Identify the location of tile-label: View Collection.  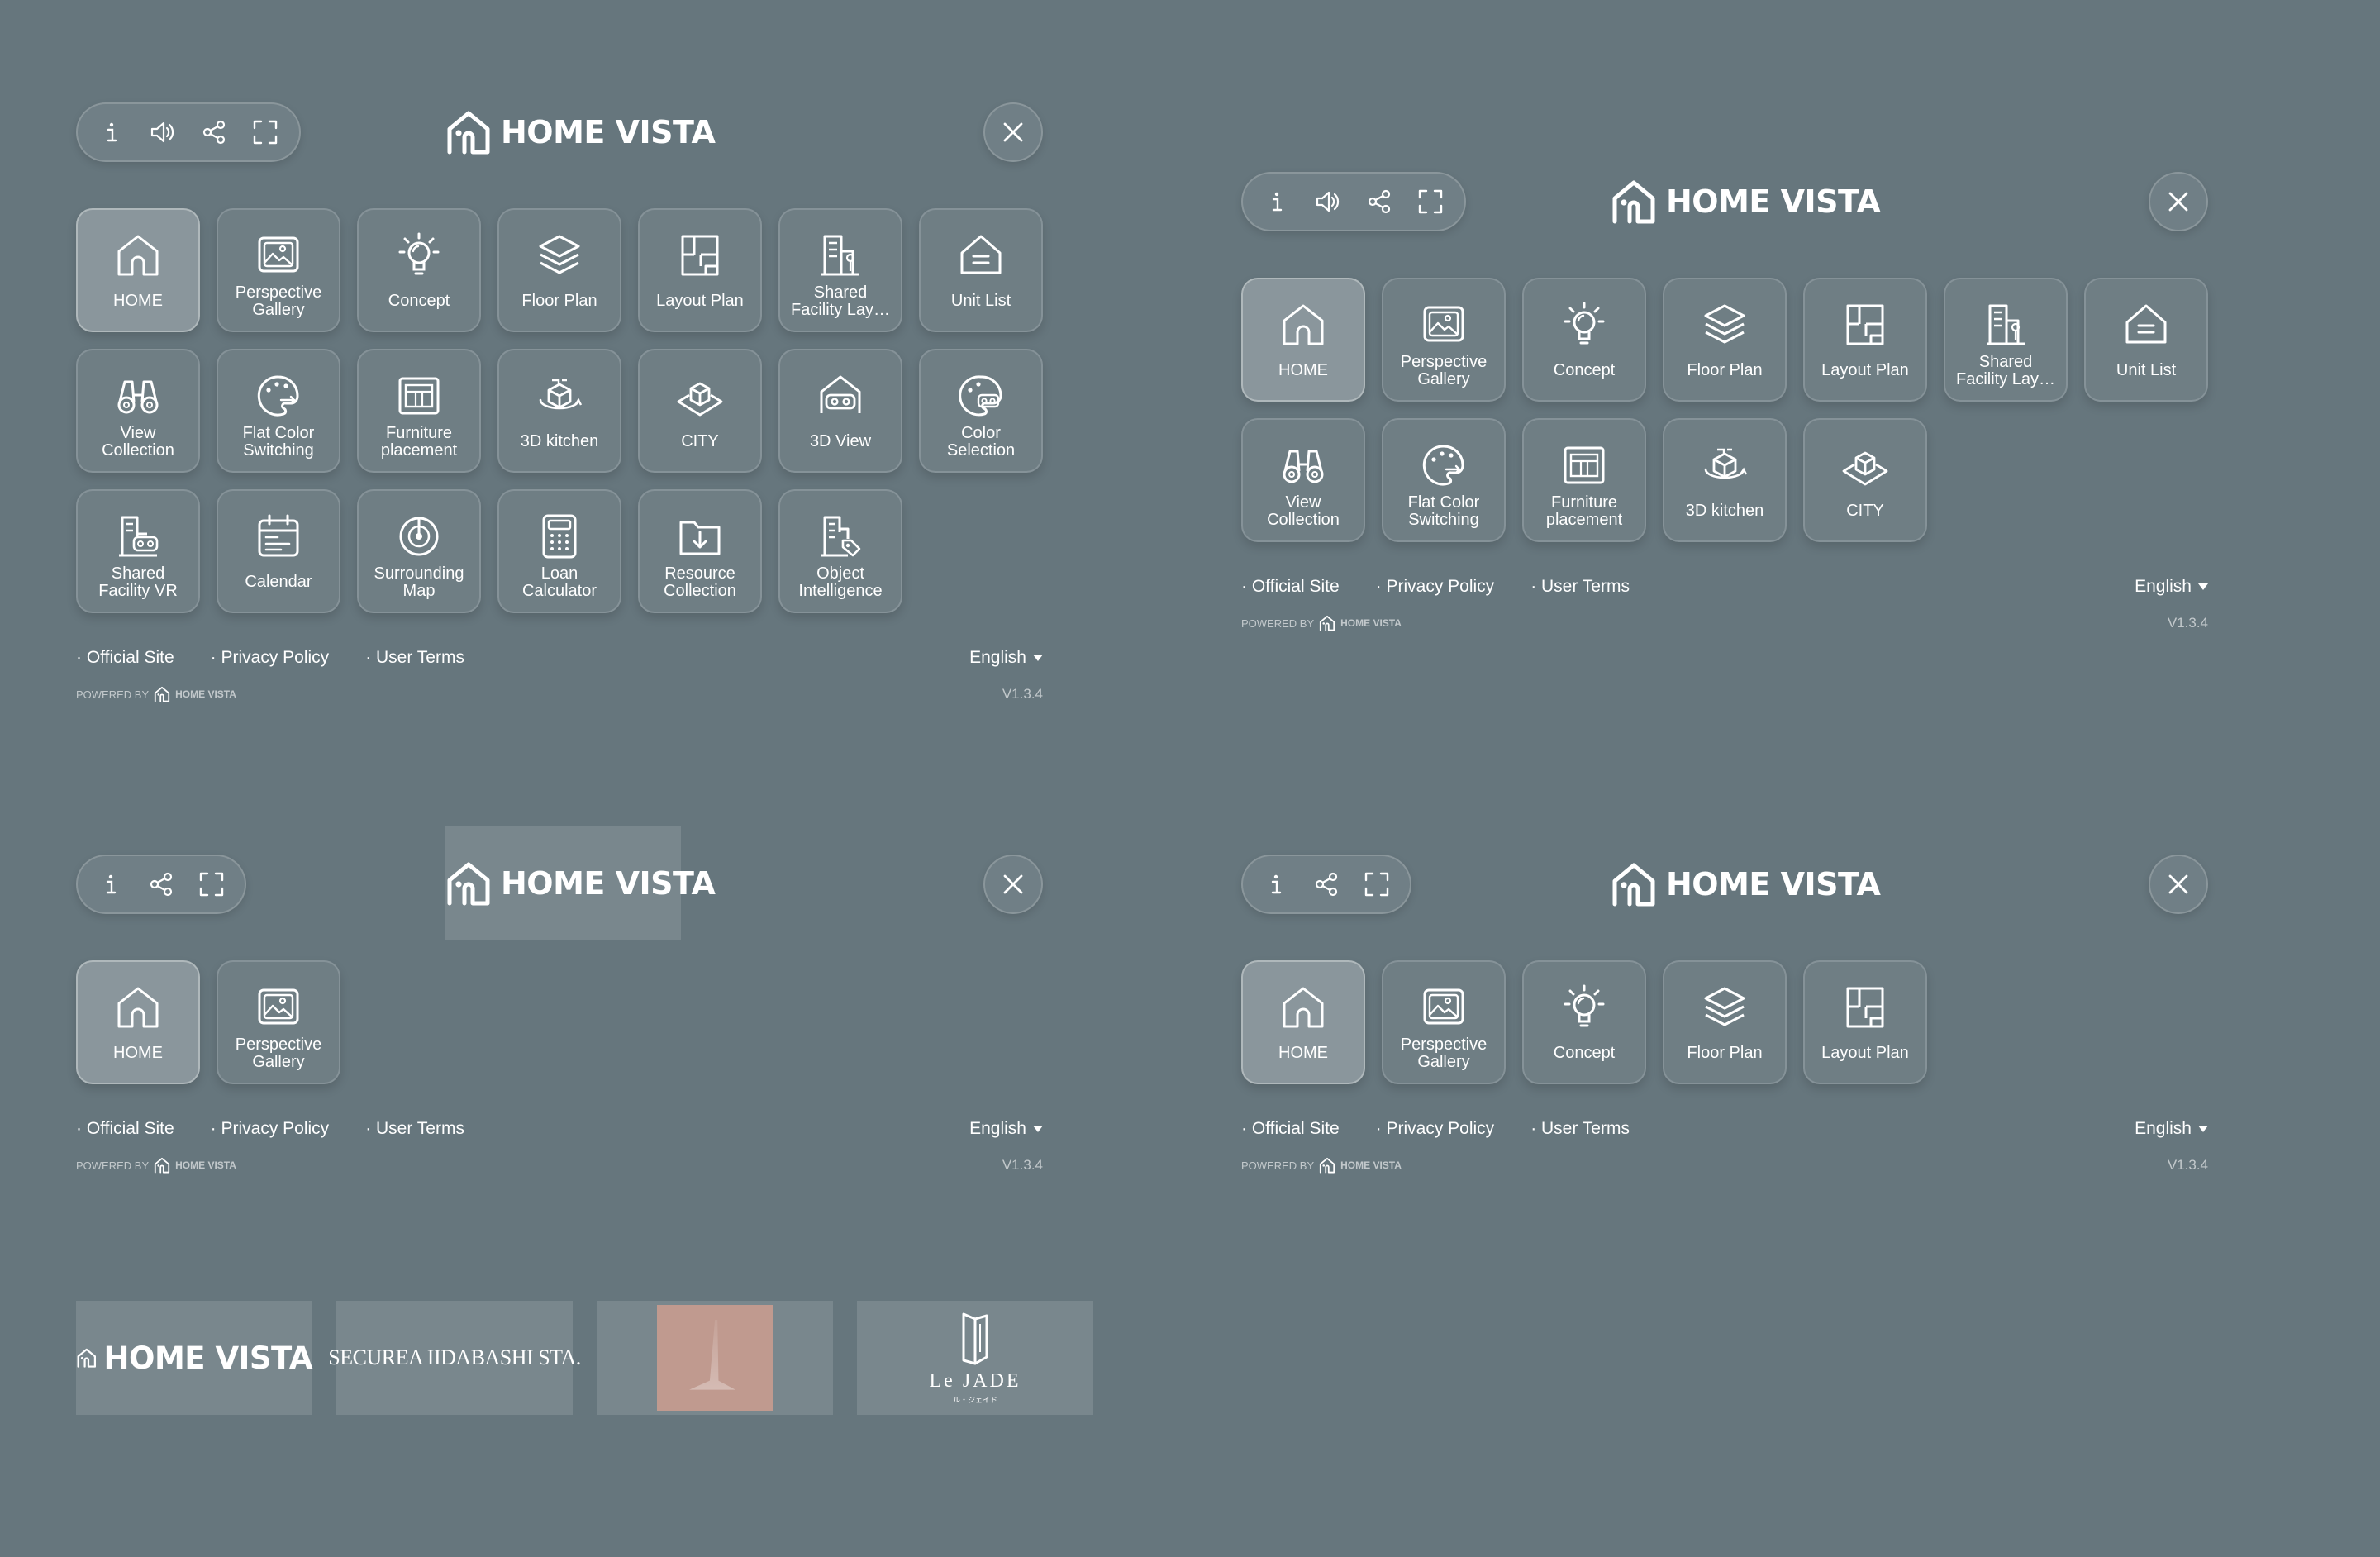
(1303, 511).